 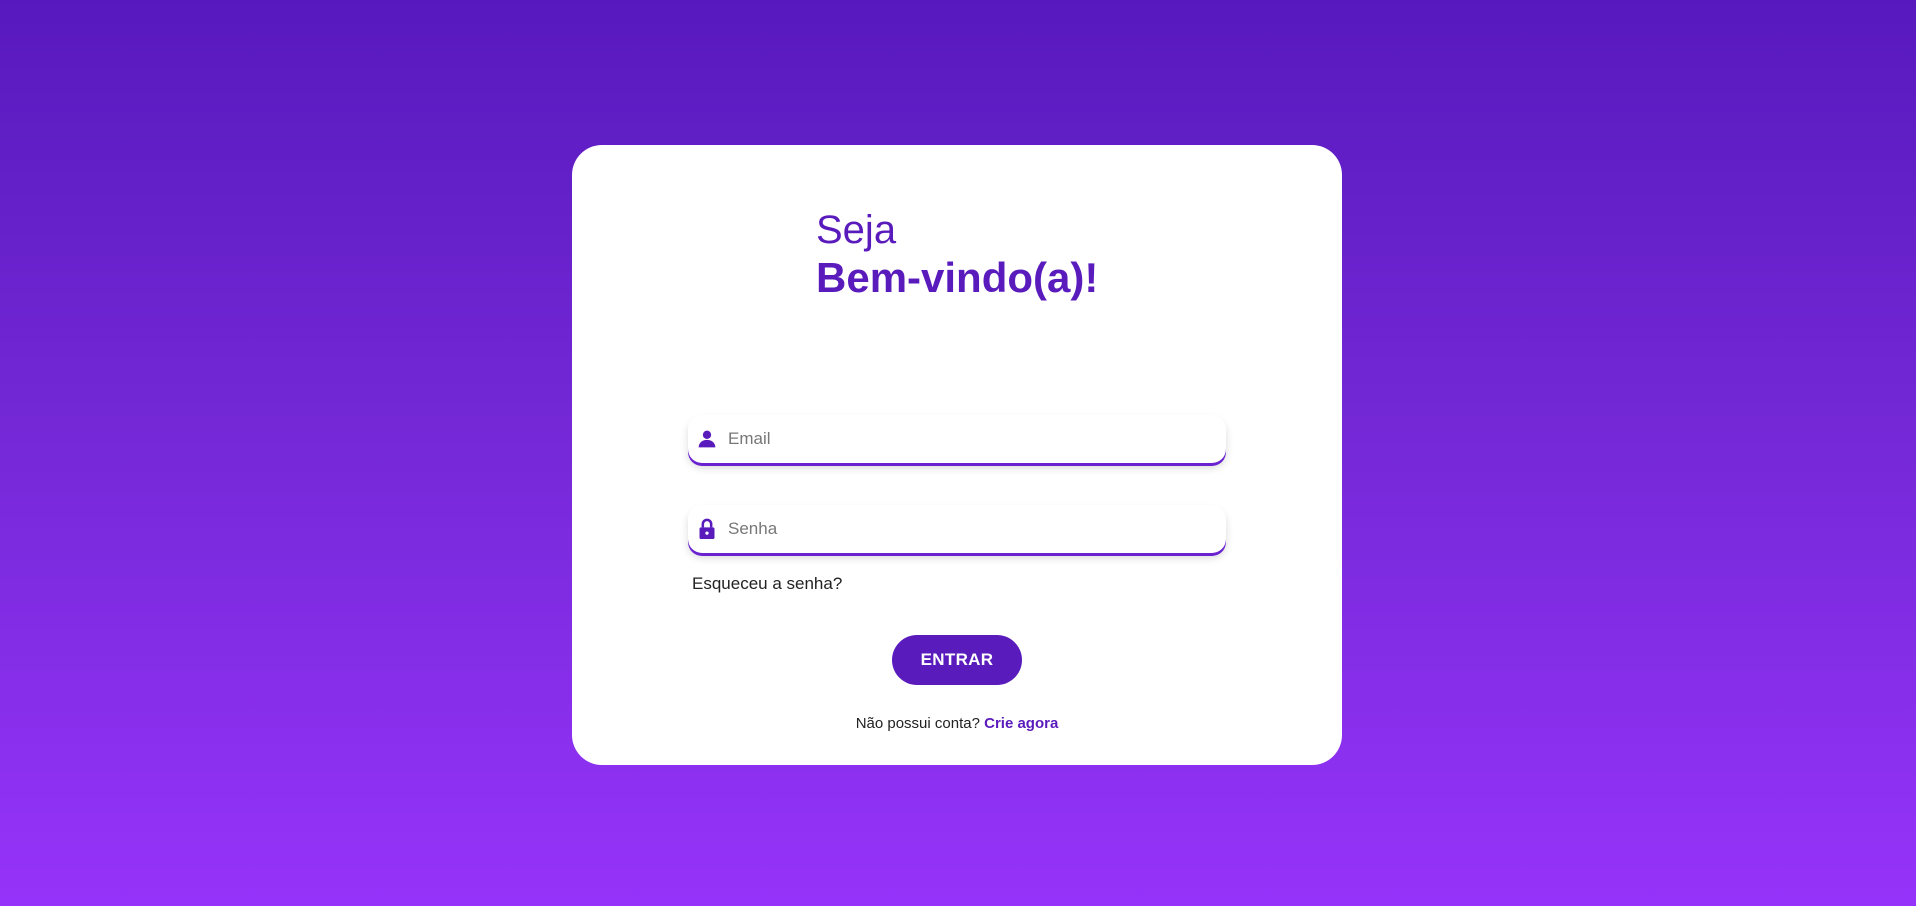 I want to click on forgot-password-link: Esqueceu a senha?, so click(x=767, y=584).